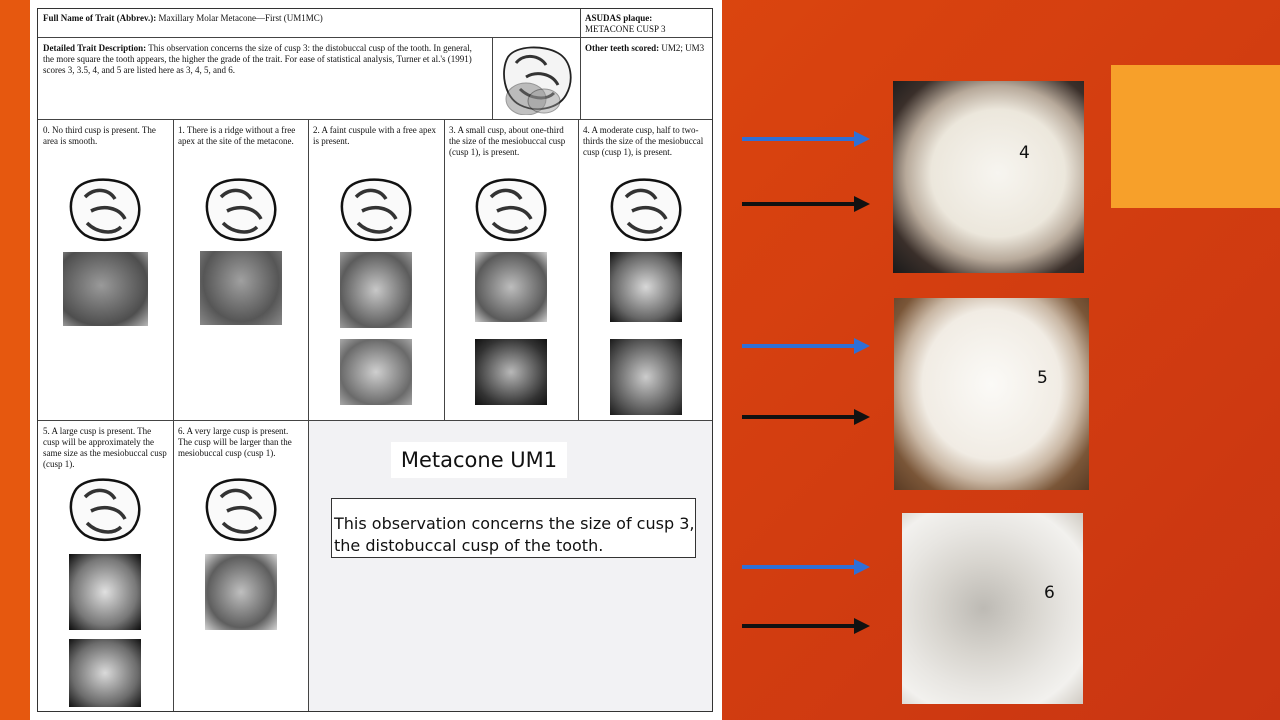 Image resolution: width=1280 pixels, height=720 pixels. Describe the element at coordinates (479, 460) in the screenshot. I see `overlay-title: Metacone UM1` at that location.